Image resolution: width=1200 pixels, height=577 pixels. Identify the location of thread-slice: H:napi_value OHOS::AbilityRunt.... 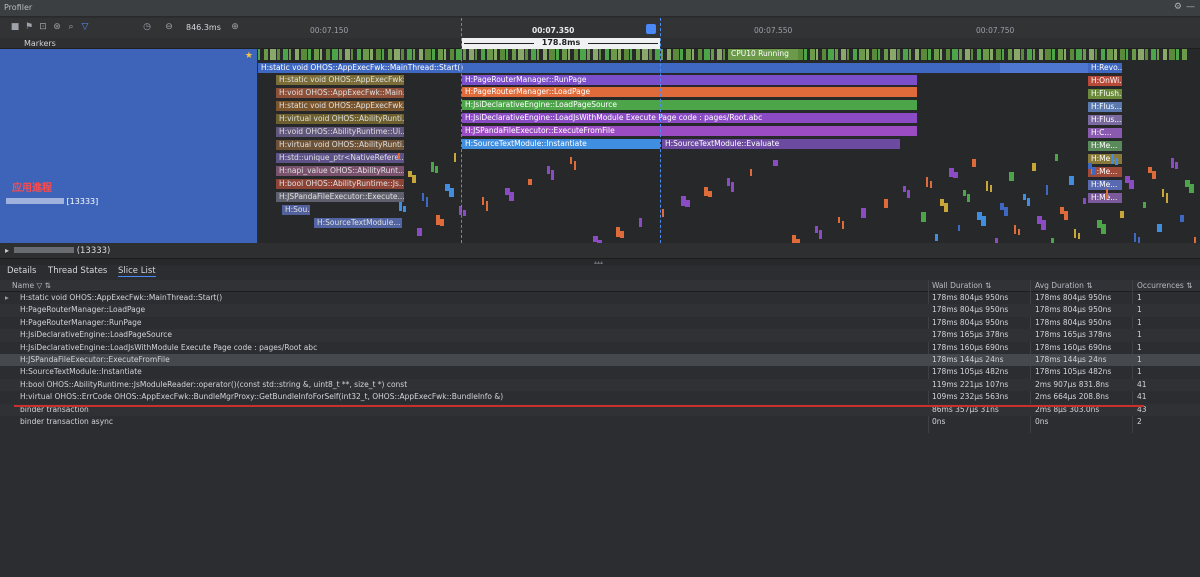
(340, 171).